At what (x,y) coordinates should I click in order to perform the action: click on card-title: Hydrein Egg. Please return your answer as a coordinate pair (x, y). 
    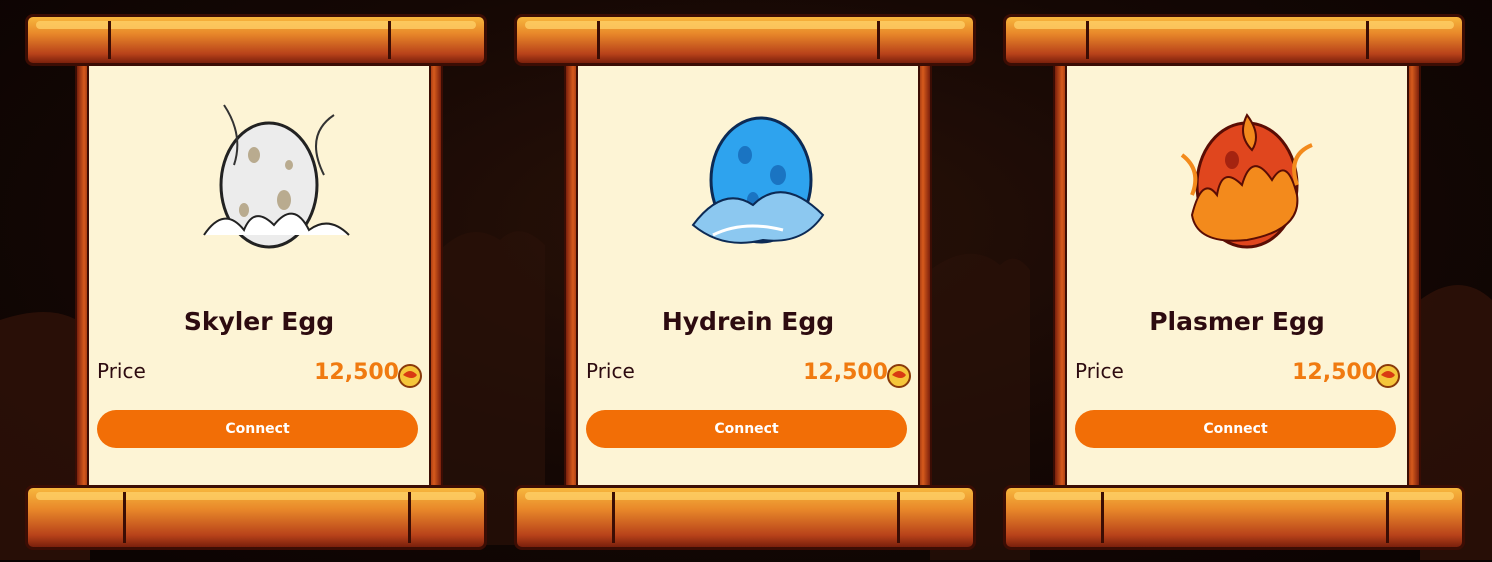
    Looking at the image, I should click on (748, 321).